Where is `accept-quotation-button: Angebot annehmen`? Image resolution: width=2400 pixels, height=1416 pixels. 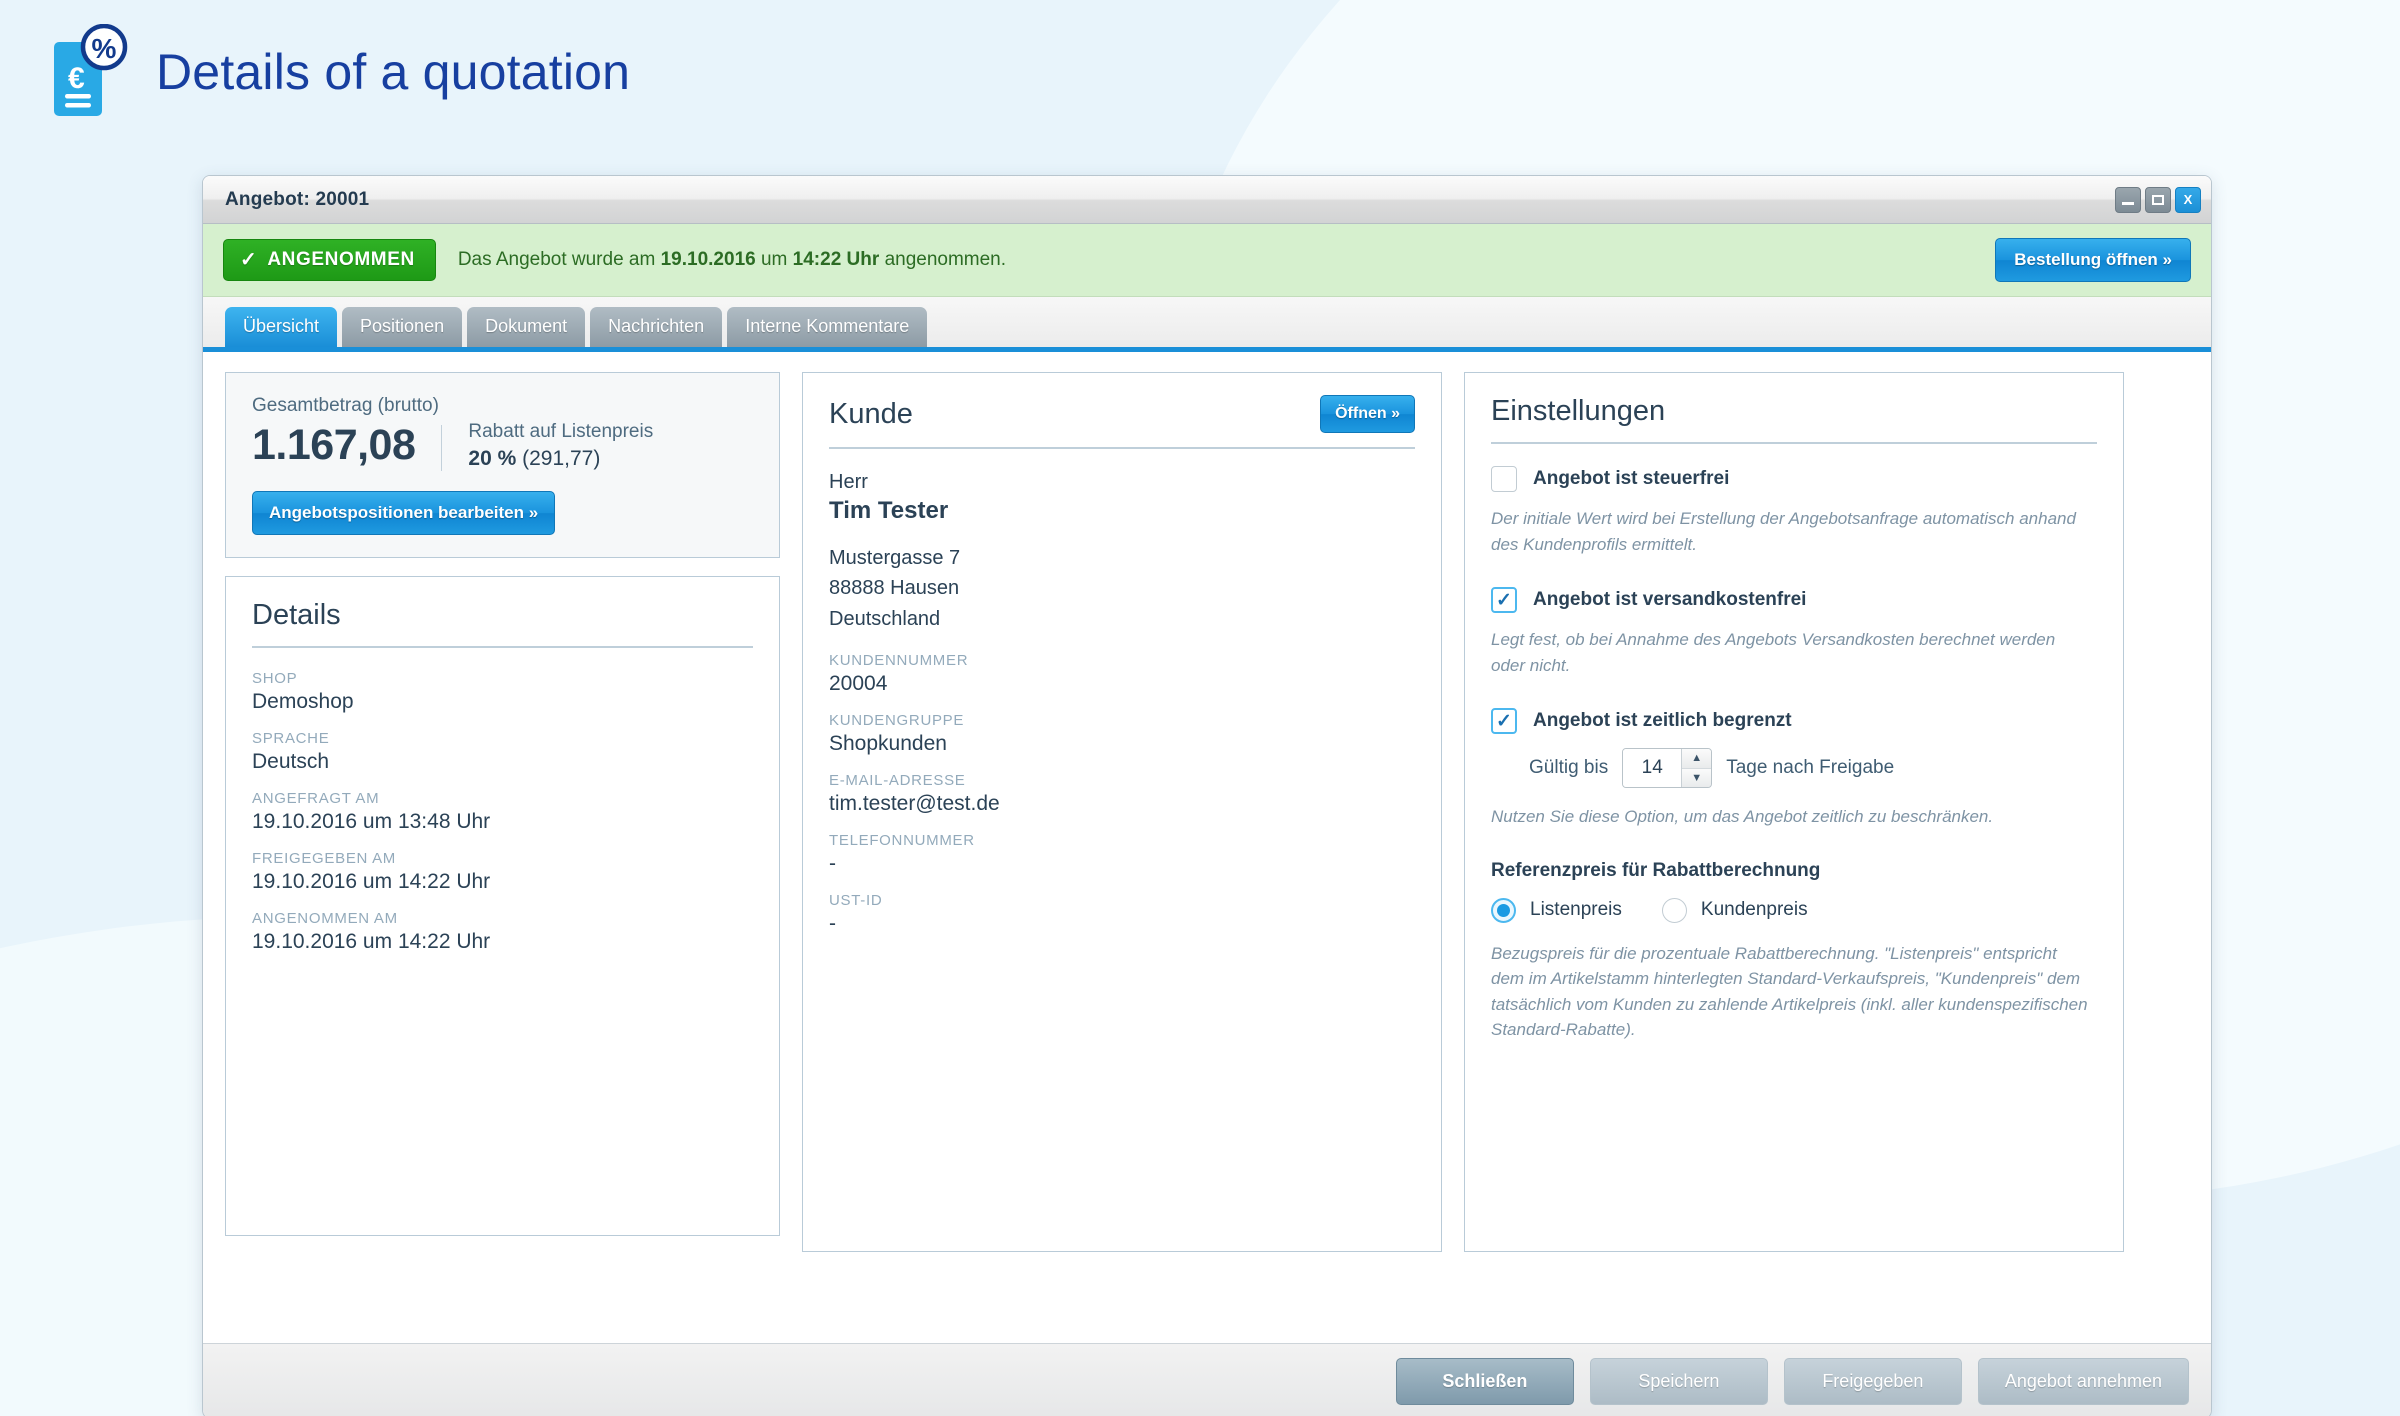 accept-quotation-button: Angebot annehmen is located at coordinates (2083, 1381).